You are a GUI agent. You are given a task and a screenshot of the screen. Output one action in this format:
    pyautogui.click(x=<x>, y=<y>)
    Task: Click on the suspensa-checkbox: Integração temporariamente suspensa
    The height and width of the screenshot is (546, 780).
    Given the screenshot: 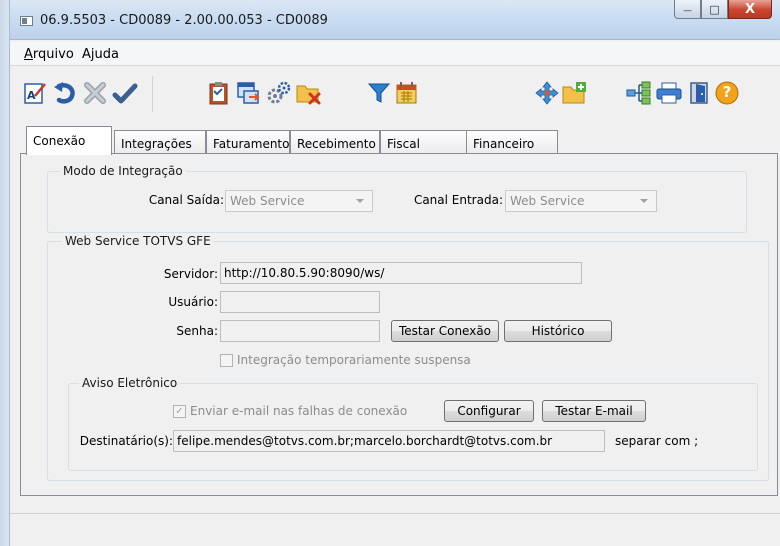 What is the action you would take?
    pyautogui.click(x=345, y=360)
    